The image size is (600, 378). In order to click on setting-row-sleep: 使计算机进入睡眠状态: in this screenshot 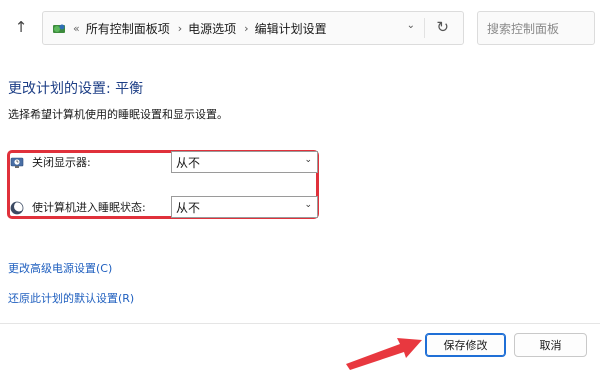, I will do `click(78, 207)`.